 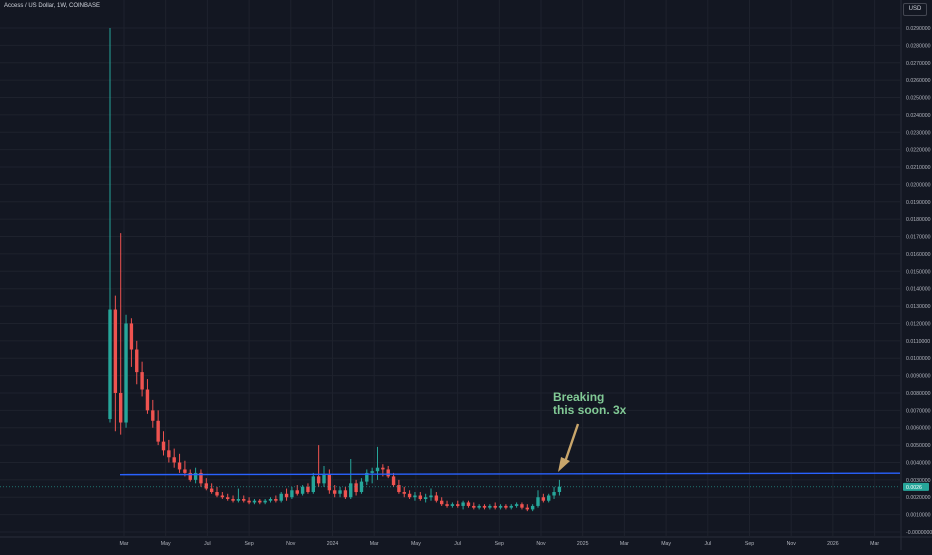 What do you see at coordinates (918, 99) in the screenshot?
I see `y-tick-label: 0.0250000` at bounding box center [918, 99].